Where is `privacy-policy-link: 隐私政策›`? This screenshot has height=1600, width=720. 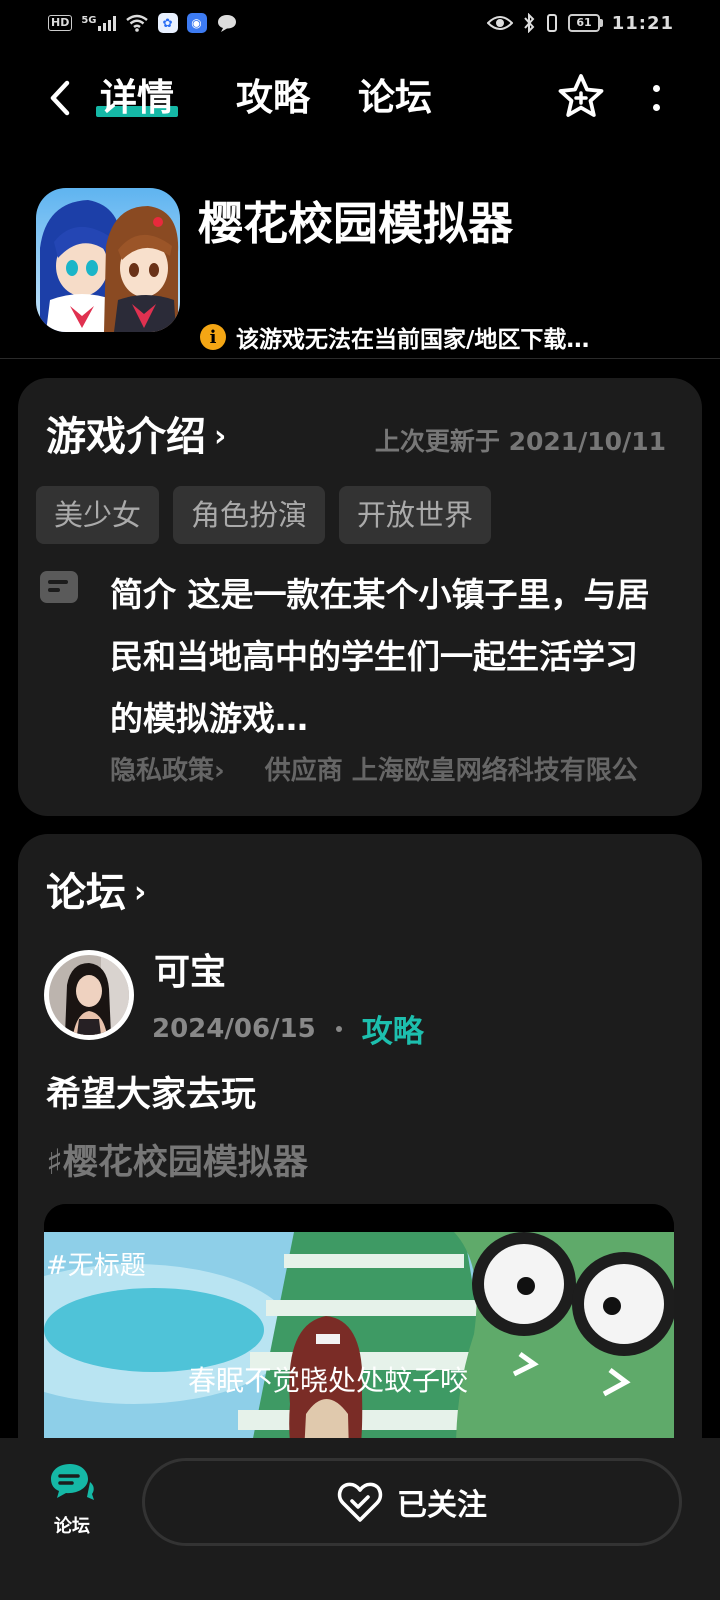 privacy-policy-link: 隐私政策› is located at coordinates (167, 768).